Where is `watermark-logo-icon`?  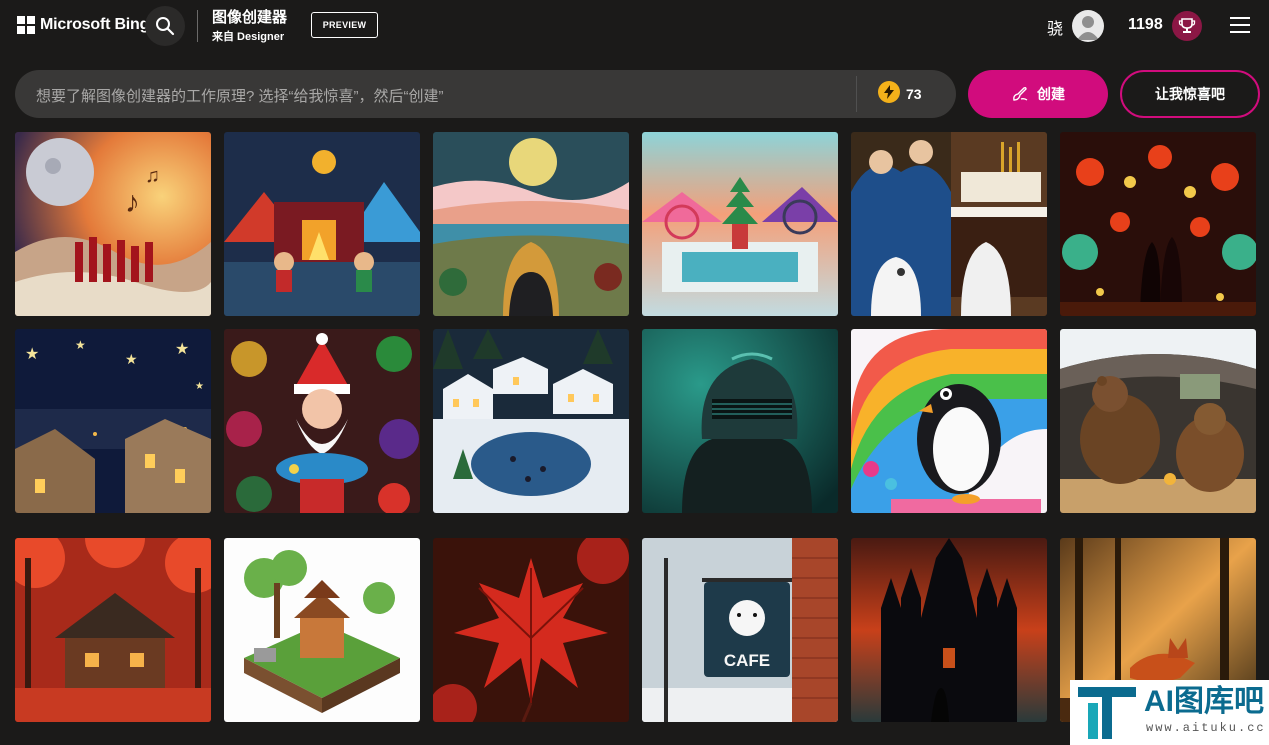 watermark-logo-icon is located at coordinates (1107, 713).